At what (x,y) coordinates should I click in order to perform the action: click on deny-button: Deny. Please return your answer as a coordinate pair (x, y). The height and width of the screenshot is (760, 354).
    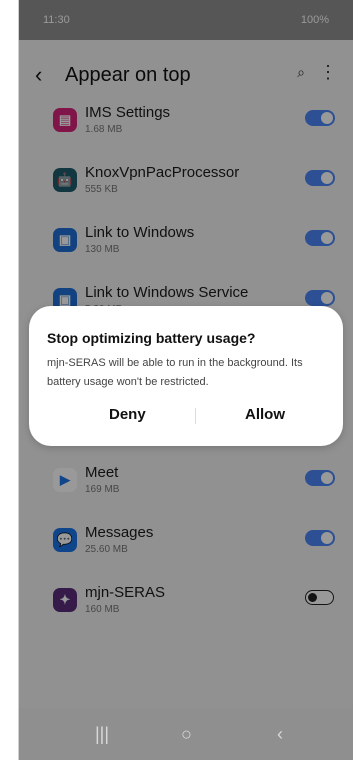
    Looking at the image, I should click on (127, 414).